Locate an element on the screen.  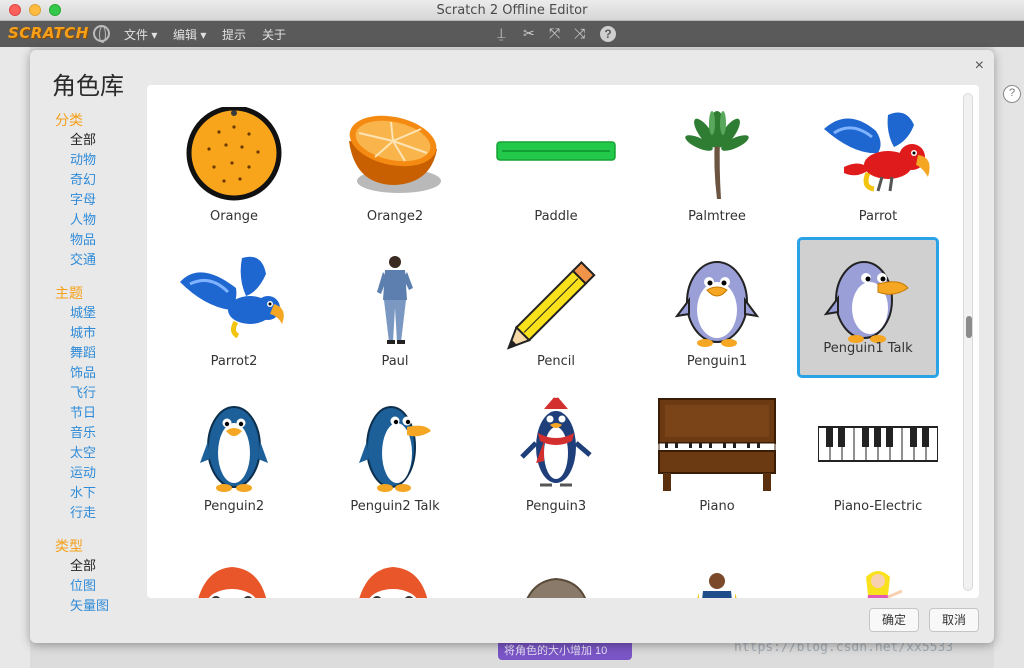
category-item-all: 全部 is located at coordinates (100, 140).